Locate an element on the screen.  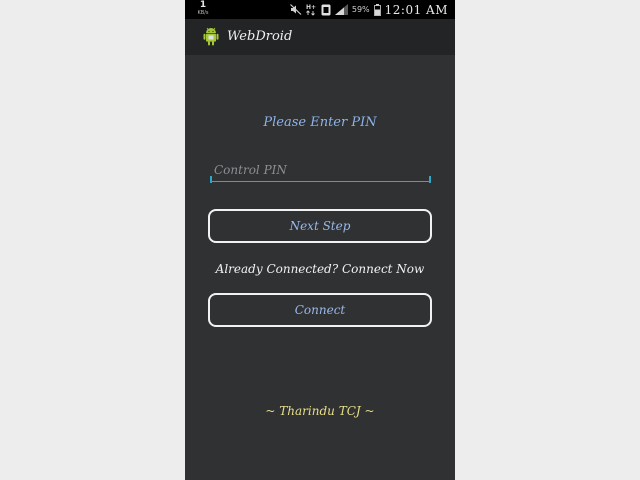
app-title: WebDroid is located at coordinates (260, 36).